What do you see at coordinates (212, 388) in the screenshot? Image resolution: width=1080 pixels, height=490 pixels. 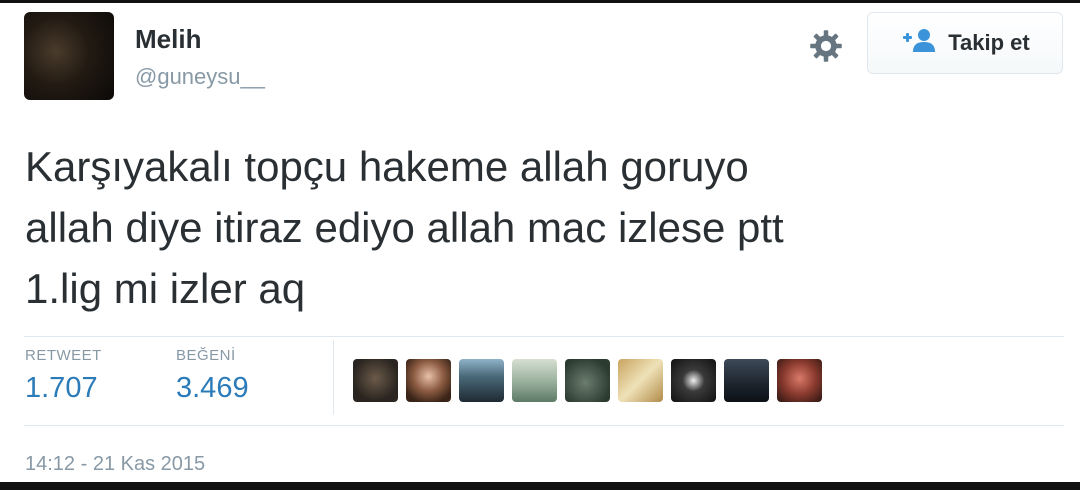 I see `like-count: 3.469` at bounding box center [212, 388].